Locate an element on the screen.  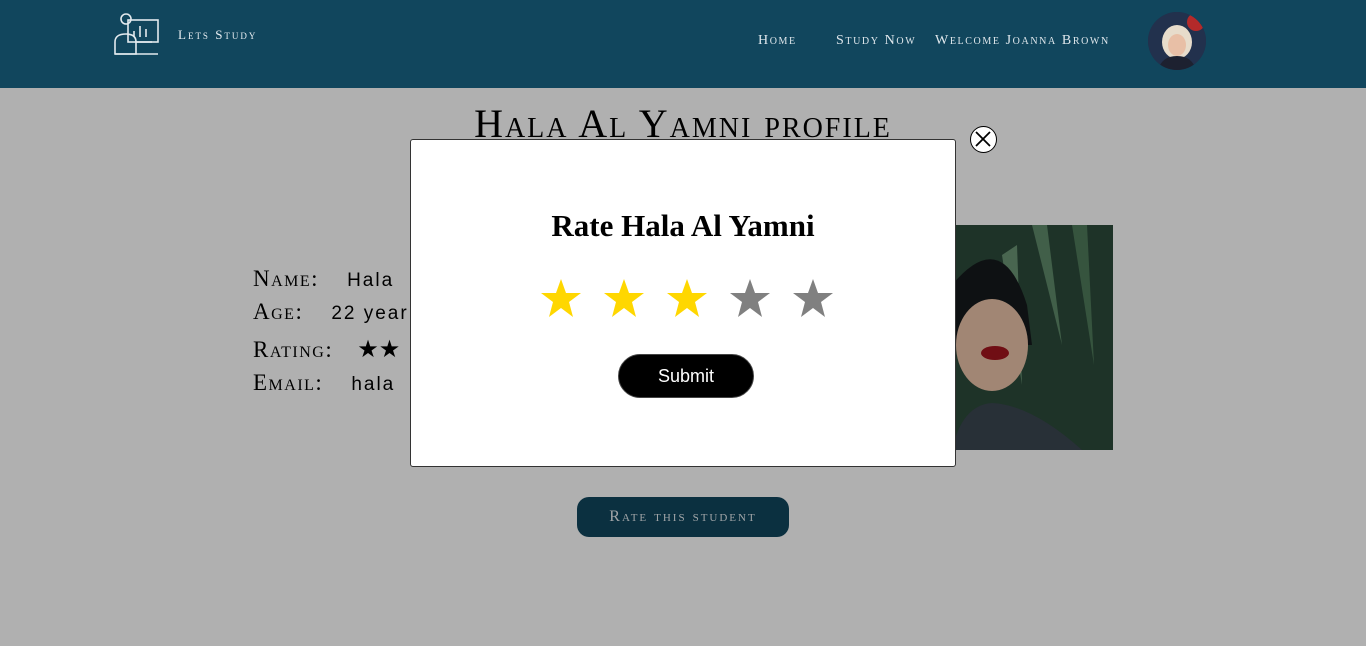
star-1-icon is located at coordinates (561, 298).